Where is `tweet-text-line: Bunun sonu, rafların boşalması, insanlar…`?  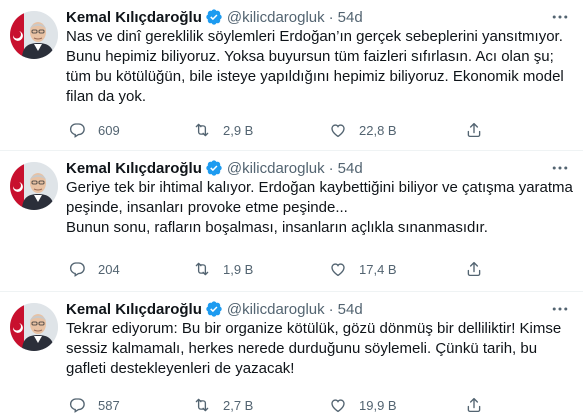 tweet-text-line: Bunun sonu, rafların boşalması, insanlar… is located at coordinates (277, 227).